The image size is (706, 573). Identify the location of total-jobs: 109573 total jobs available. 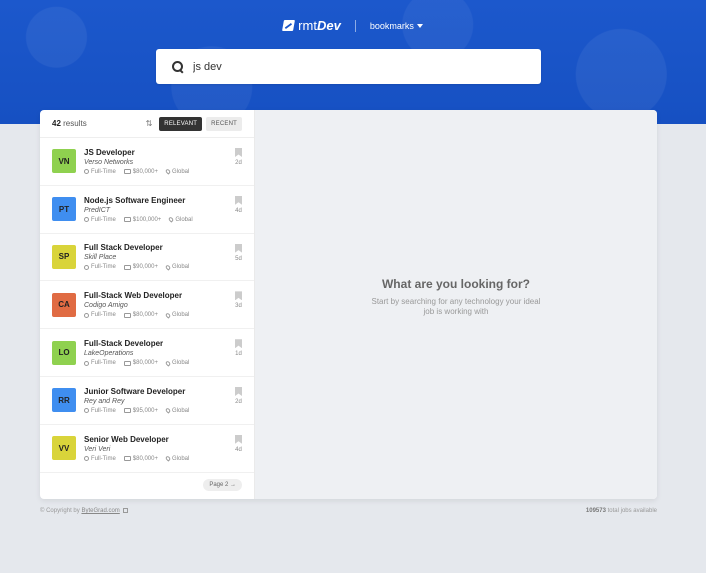
(621, 511).